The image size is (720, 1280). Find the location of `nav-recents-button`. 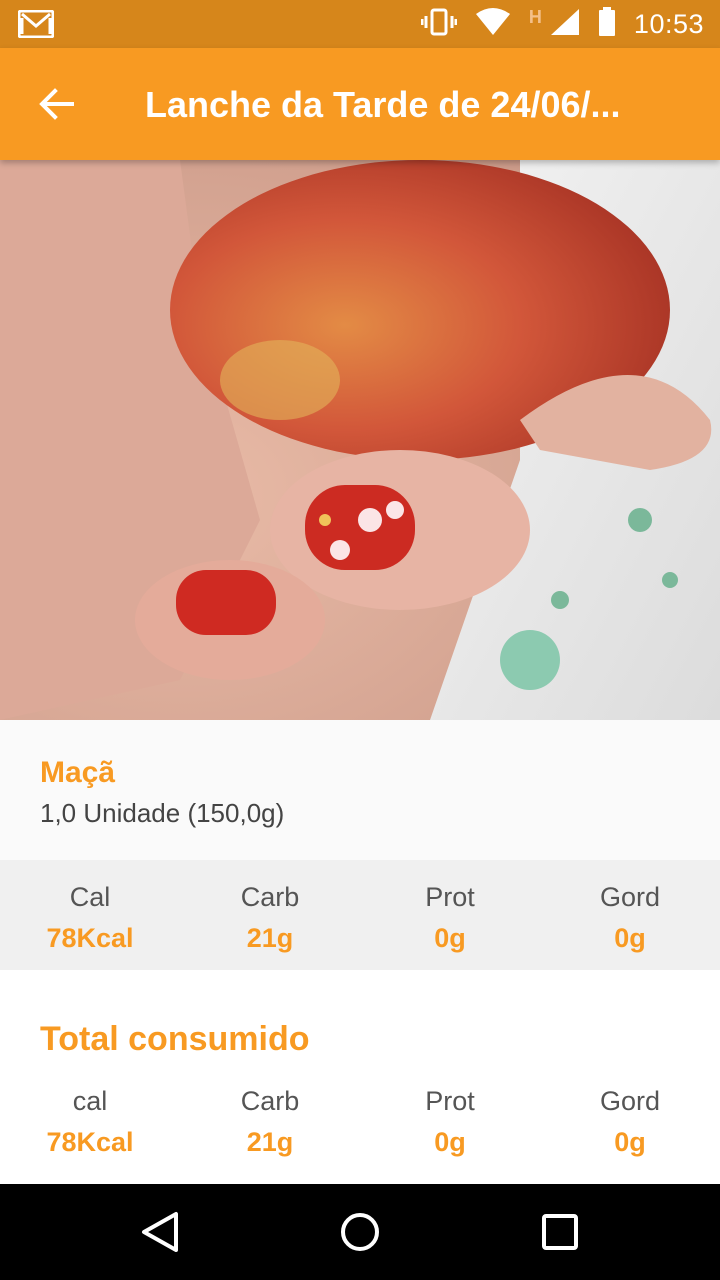

nav-recents-button is located at coordinates (560, 1232).